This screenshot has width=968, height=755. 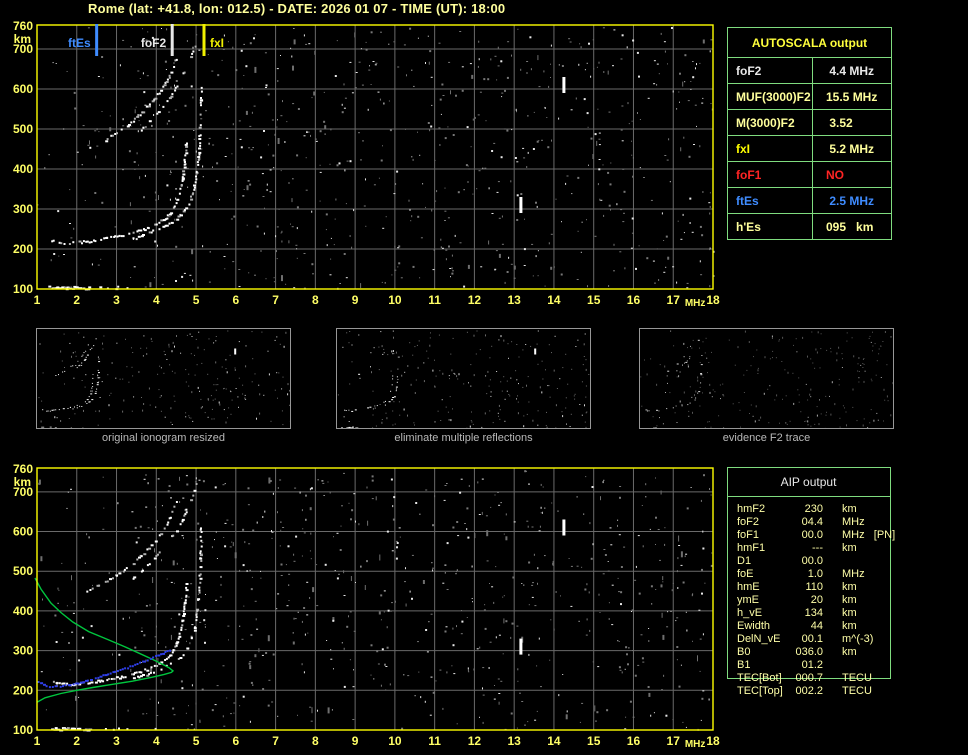 I want to click on x-tick-label: 13, so click(x=514, y=300).